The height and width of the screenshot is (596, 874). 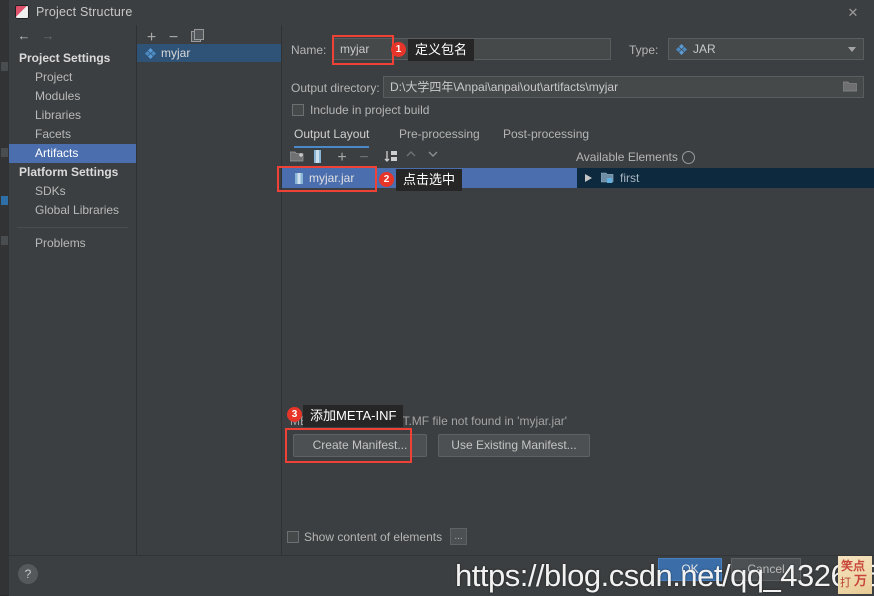 I want to click on artifact-list-item-myjar: myjar, so click(x=209, y=53).